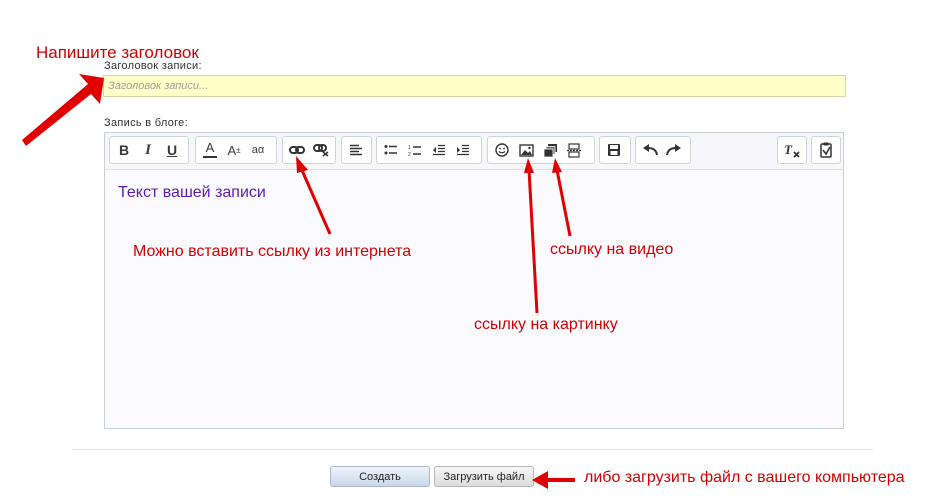  I want to click on toolbar-group-font: A A ± aα, so click(236, 150).